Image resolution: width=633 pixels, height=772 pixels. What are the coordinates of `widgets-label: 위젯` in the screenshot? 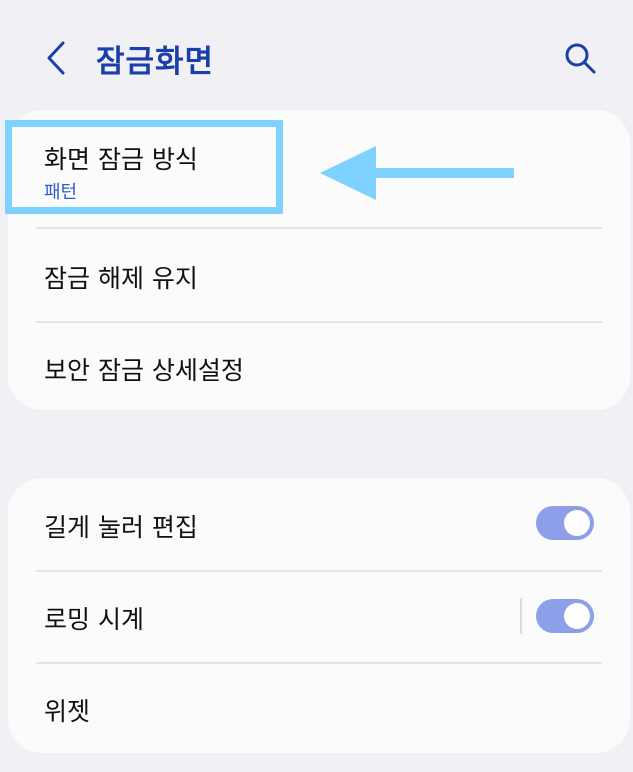 It's located at (67, 711).